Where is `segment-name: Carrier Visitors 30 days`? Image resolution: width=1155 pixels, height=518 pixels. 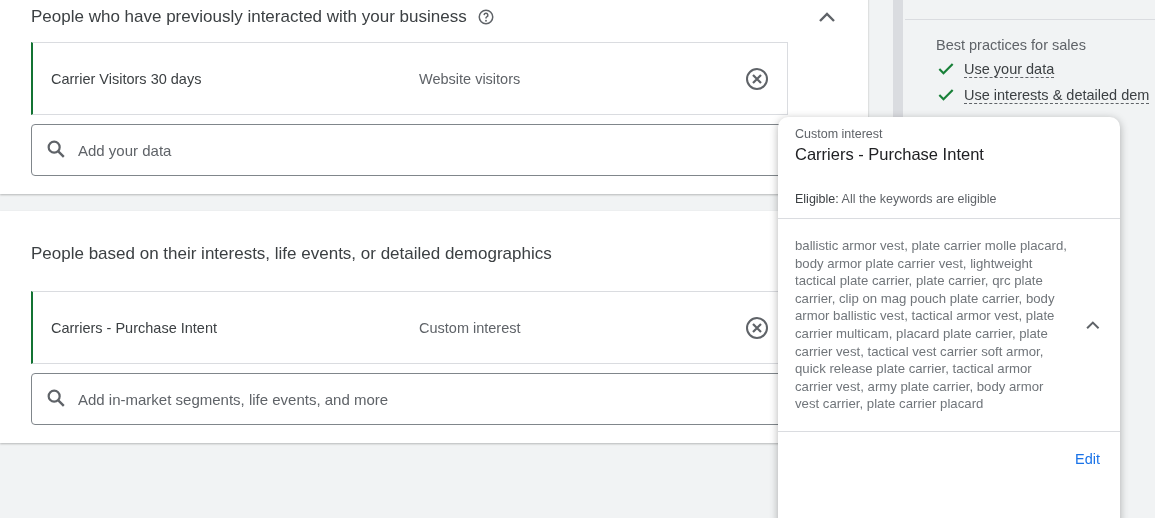
segment-name: Carrier Visitors 30 days is located at coordinates (127, 78).